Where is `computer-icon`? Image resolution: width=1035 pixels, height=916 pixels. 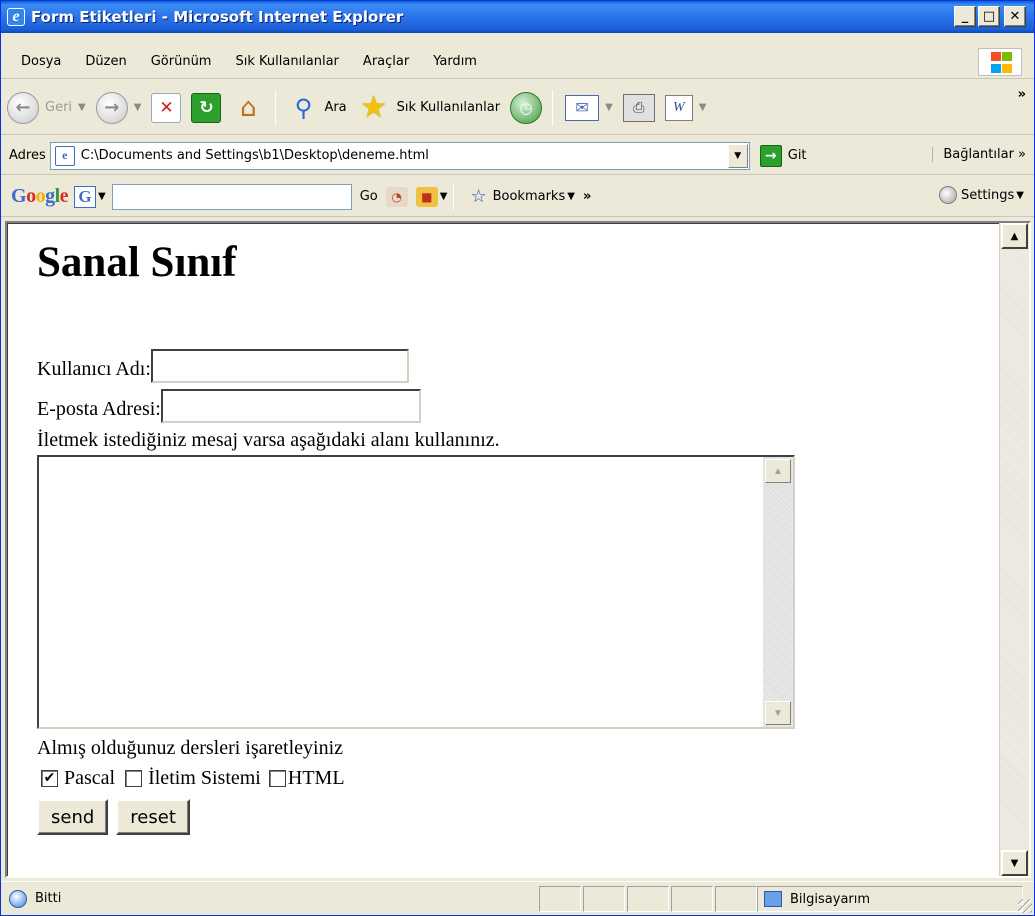
computer-icon is located at coordinates (773, 899).